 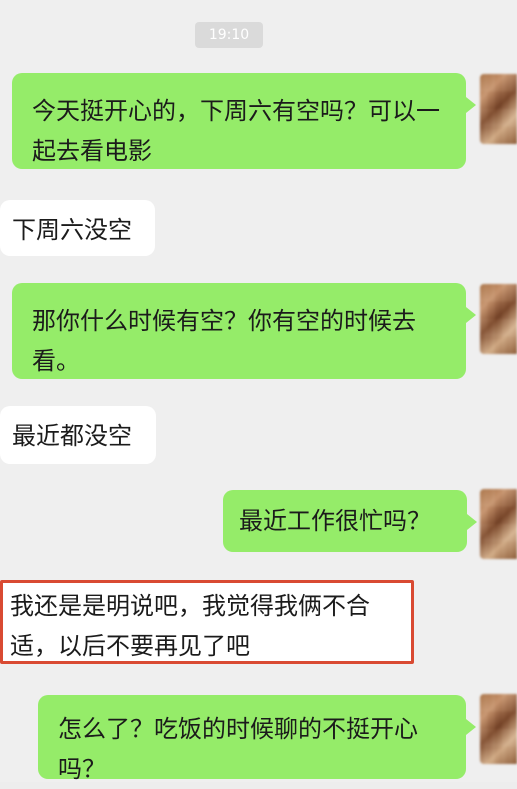 What do you see at coordinates (244, 331) in the screenshot?
I see `sent-message-2: 那你什么时候有空？你有空的时候去看。` at bounding box center [244, 331].